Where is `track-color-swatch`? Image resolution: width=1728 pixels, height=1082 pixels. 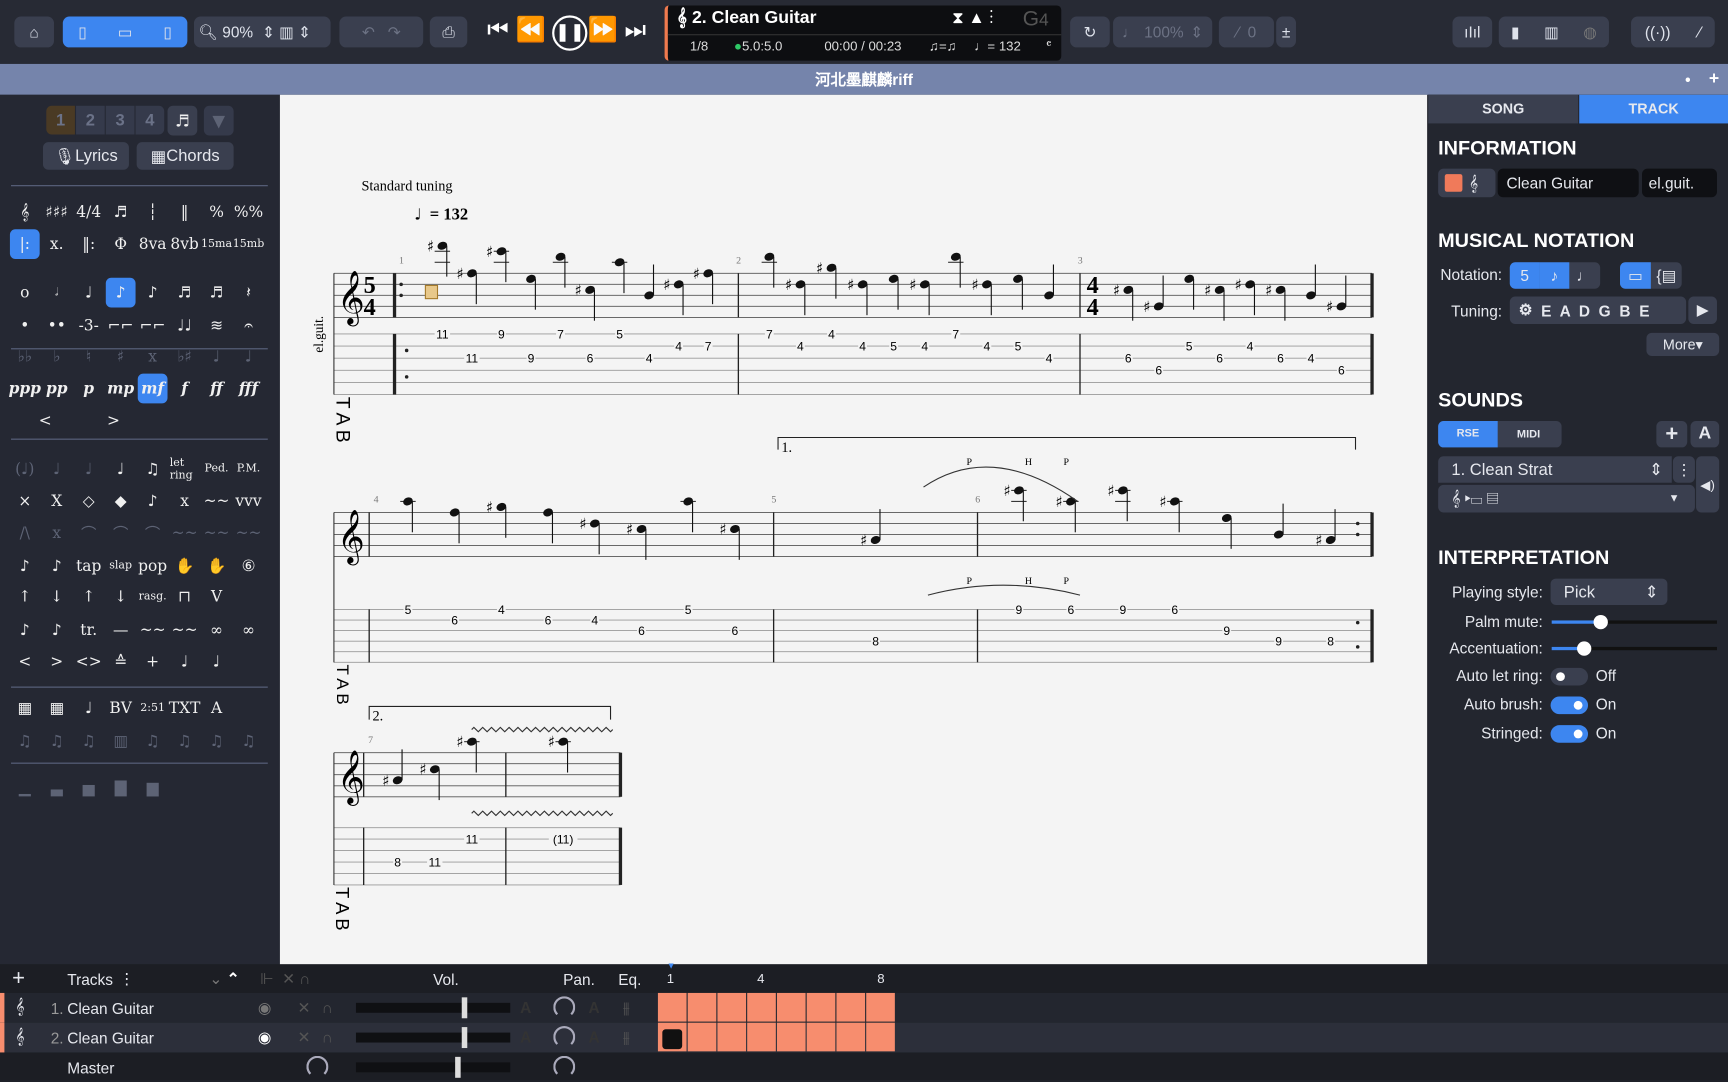 track-color-swatch is located at coordinates (1453, 183).